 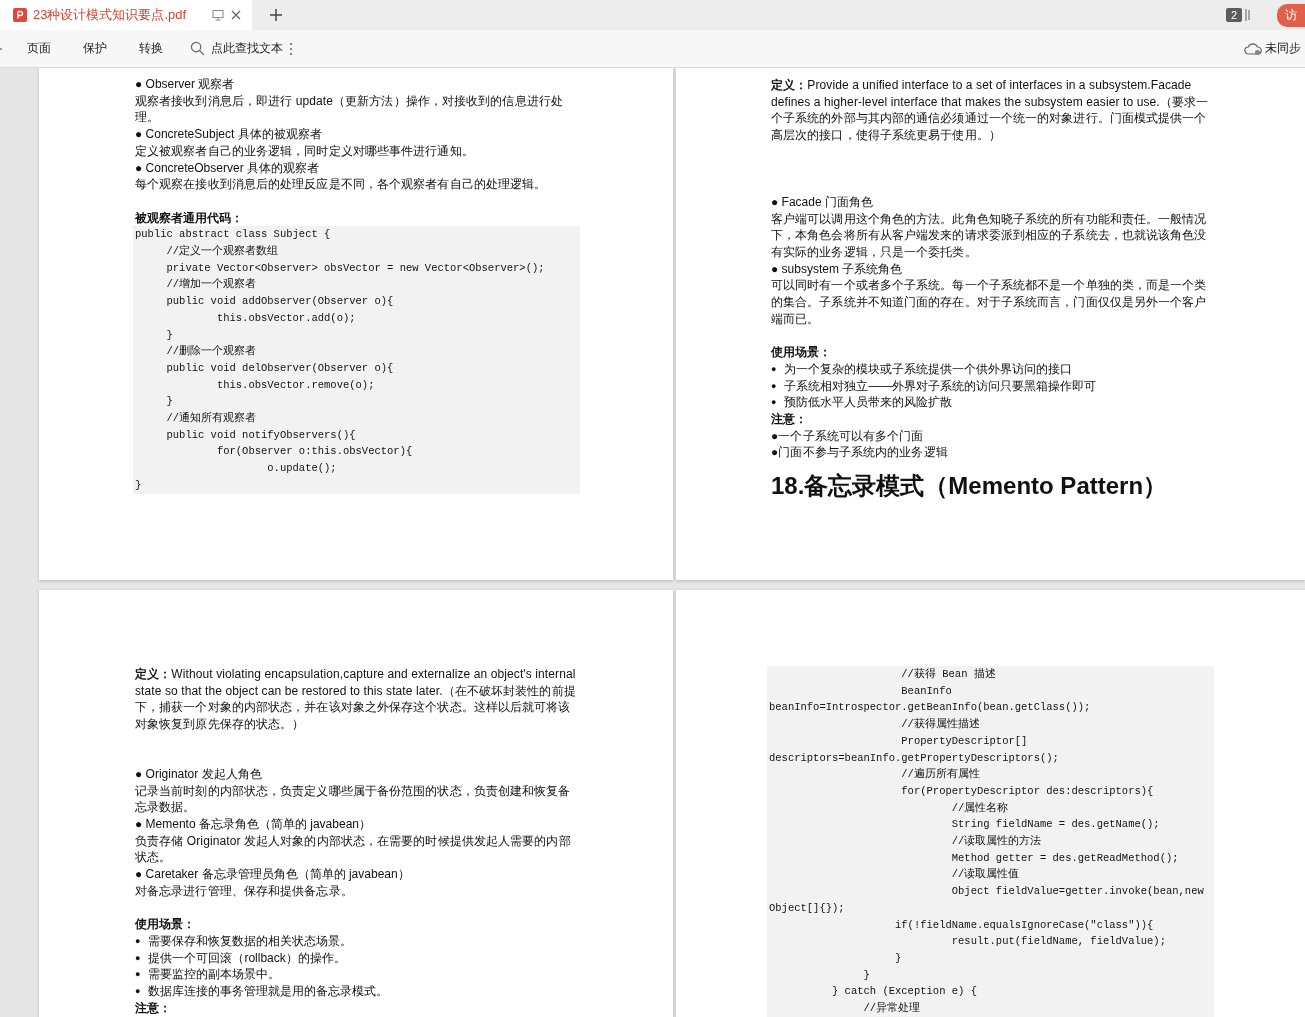 What do you see at coordinates (1253, 48) in the screenshot?
I see `cloud-icon` at bounding box center [1253, 48].